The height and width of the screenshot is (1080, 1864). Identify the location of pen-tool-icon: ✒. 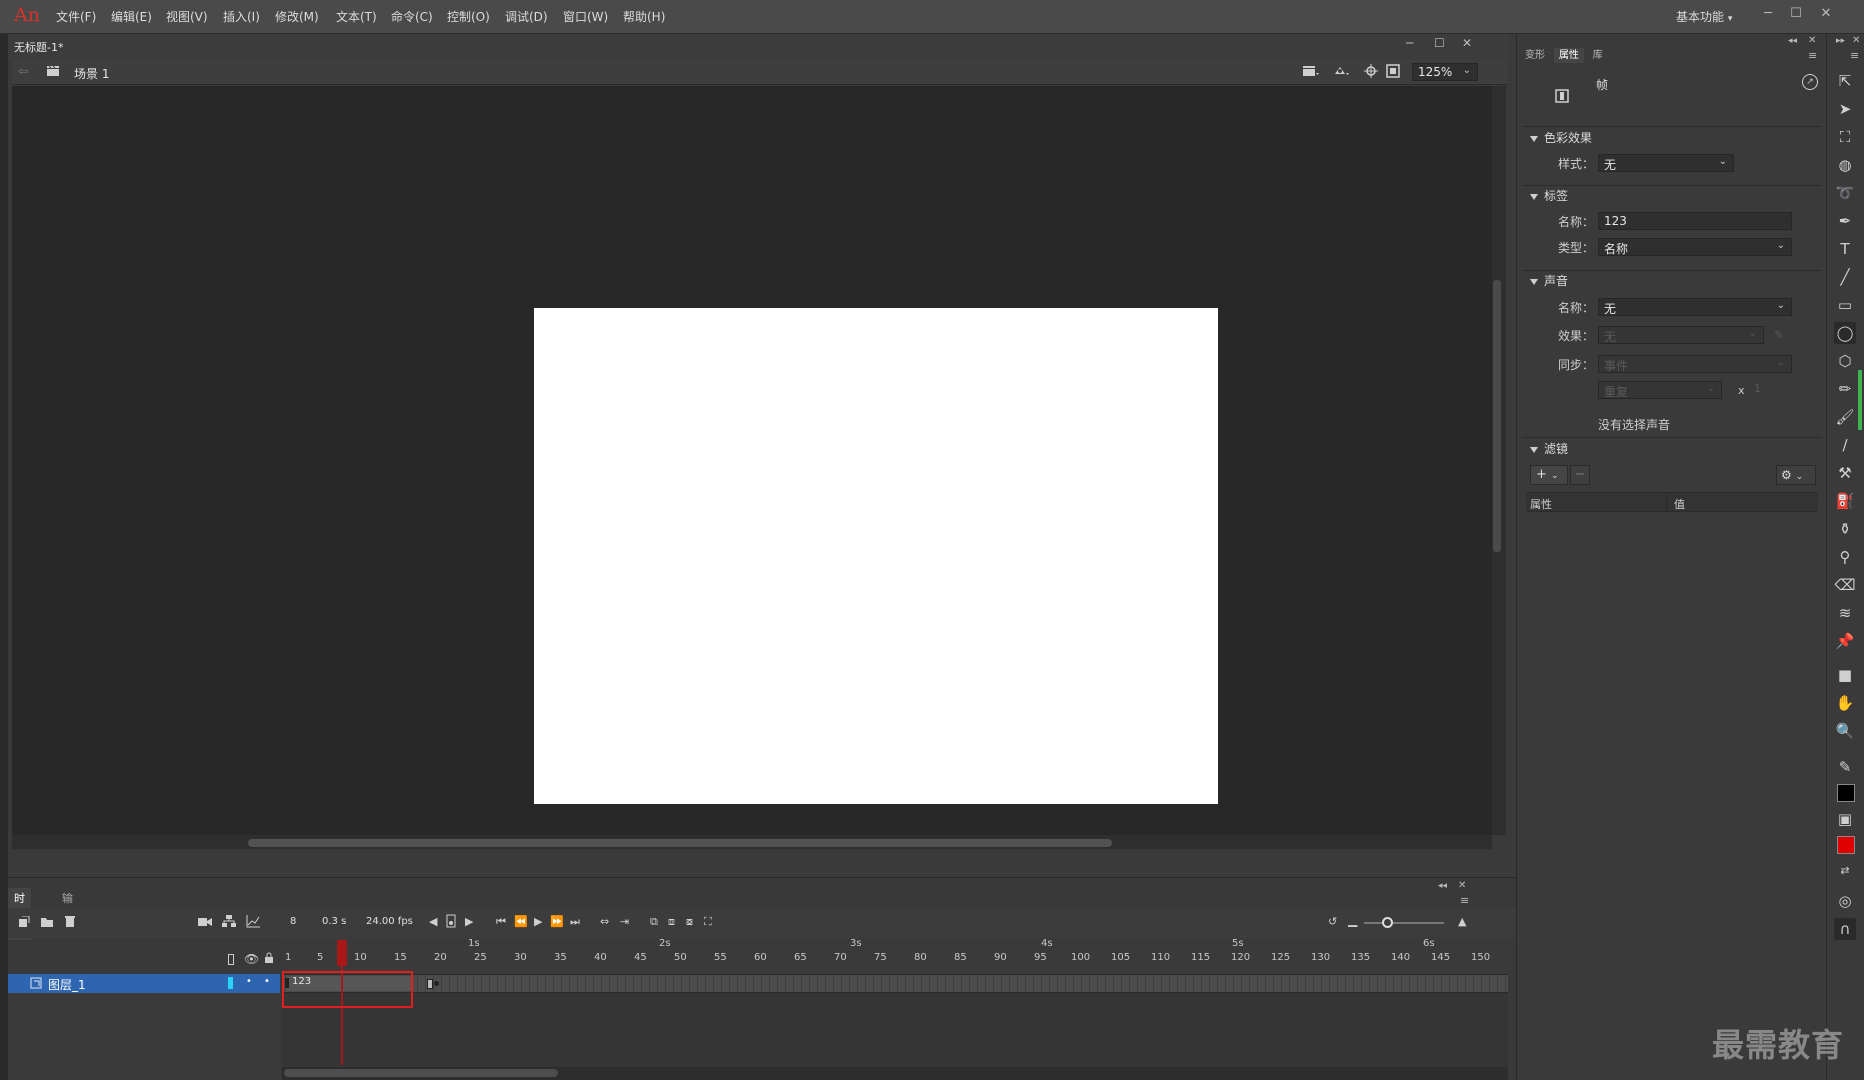
(1845, 221).